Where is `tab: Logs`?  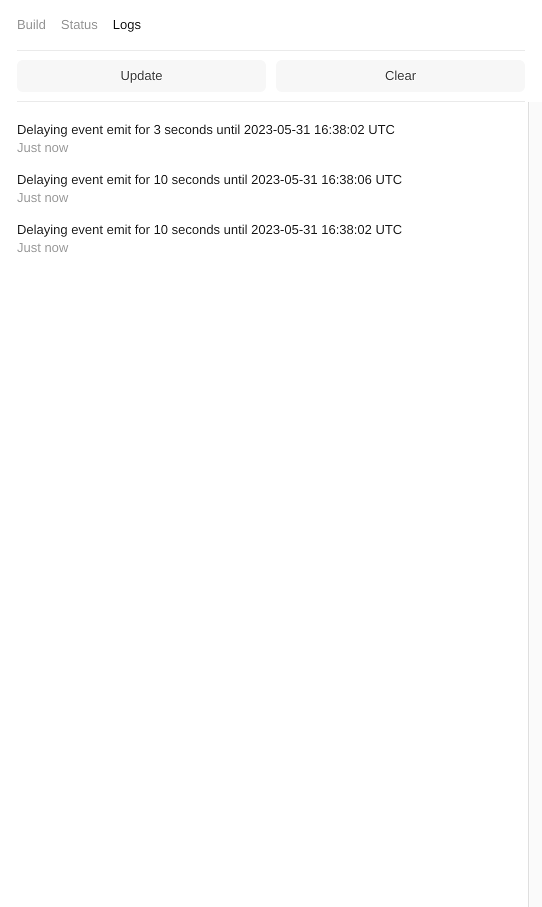
tab: Logs is located at coordinates (126, 25).